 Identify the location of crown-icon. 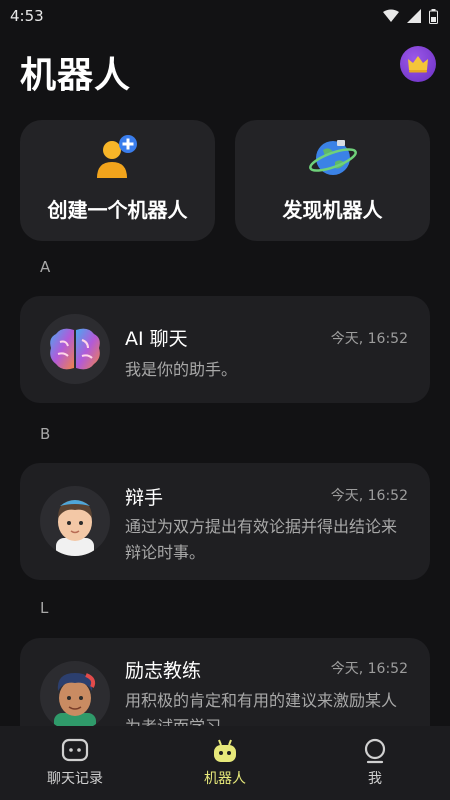
(418, 64).